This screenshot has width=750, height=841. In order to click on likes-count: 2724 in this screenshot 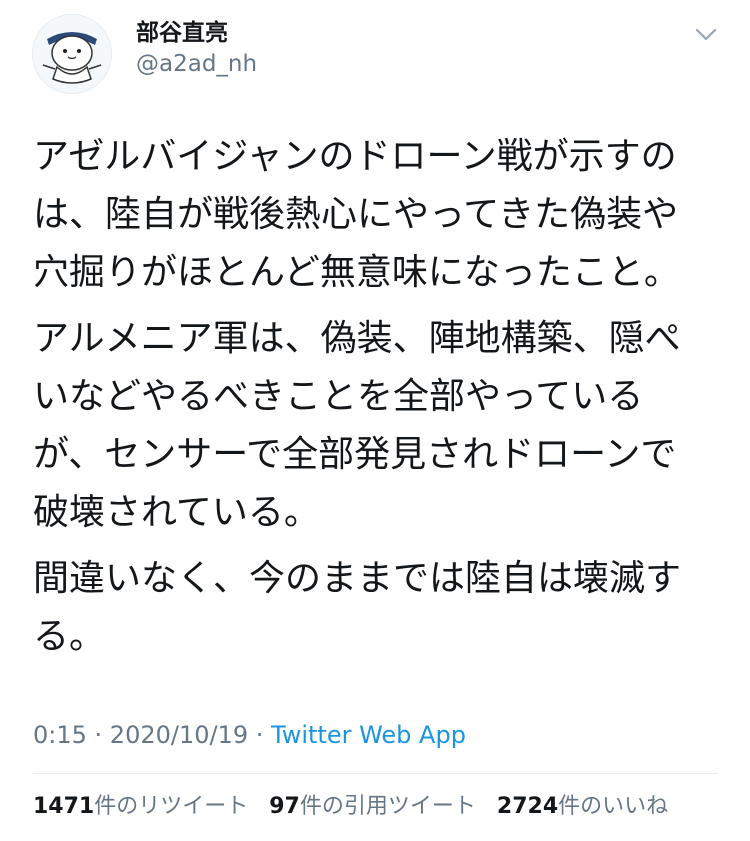, I will do `click(527, 806)`.